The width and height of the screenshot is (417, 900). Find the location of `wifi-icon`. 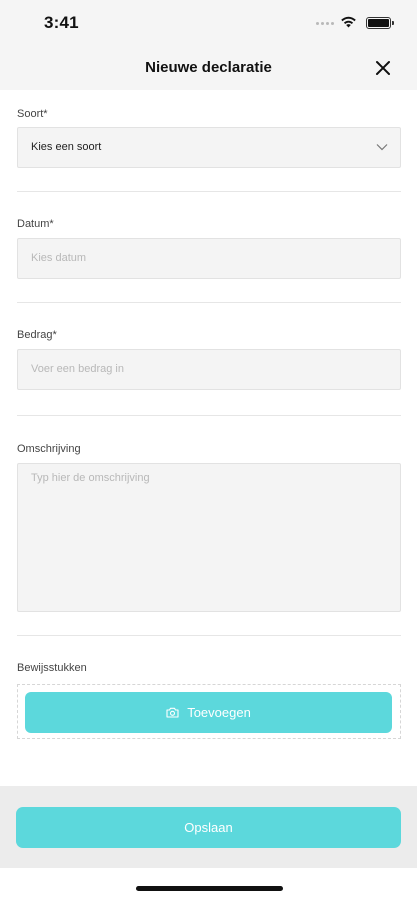

wifi-icon is located at coordinates (348, 22).